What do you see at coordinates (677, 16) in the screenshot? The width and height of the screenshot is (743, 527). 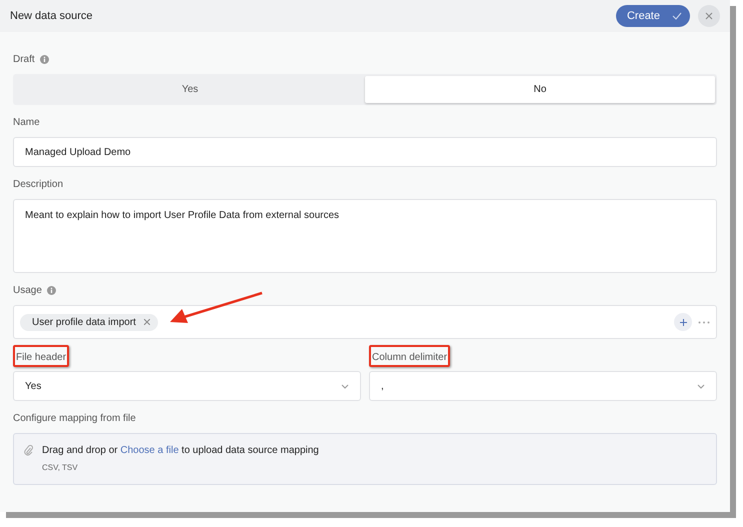 I see `check-icon` at bounding box center [677, 16].